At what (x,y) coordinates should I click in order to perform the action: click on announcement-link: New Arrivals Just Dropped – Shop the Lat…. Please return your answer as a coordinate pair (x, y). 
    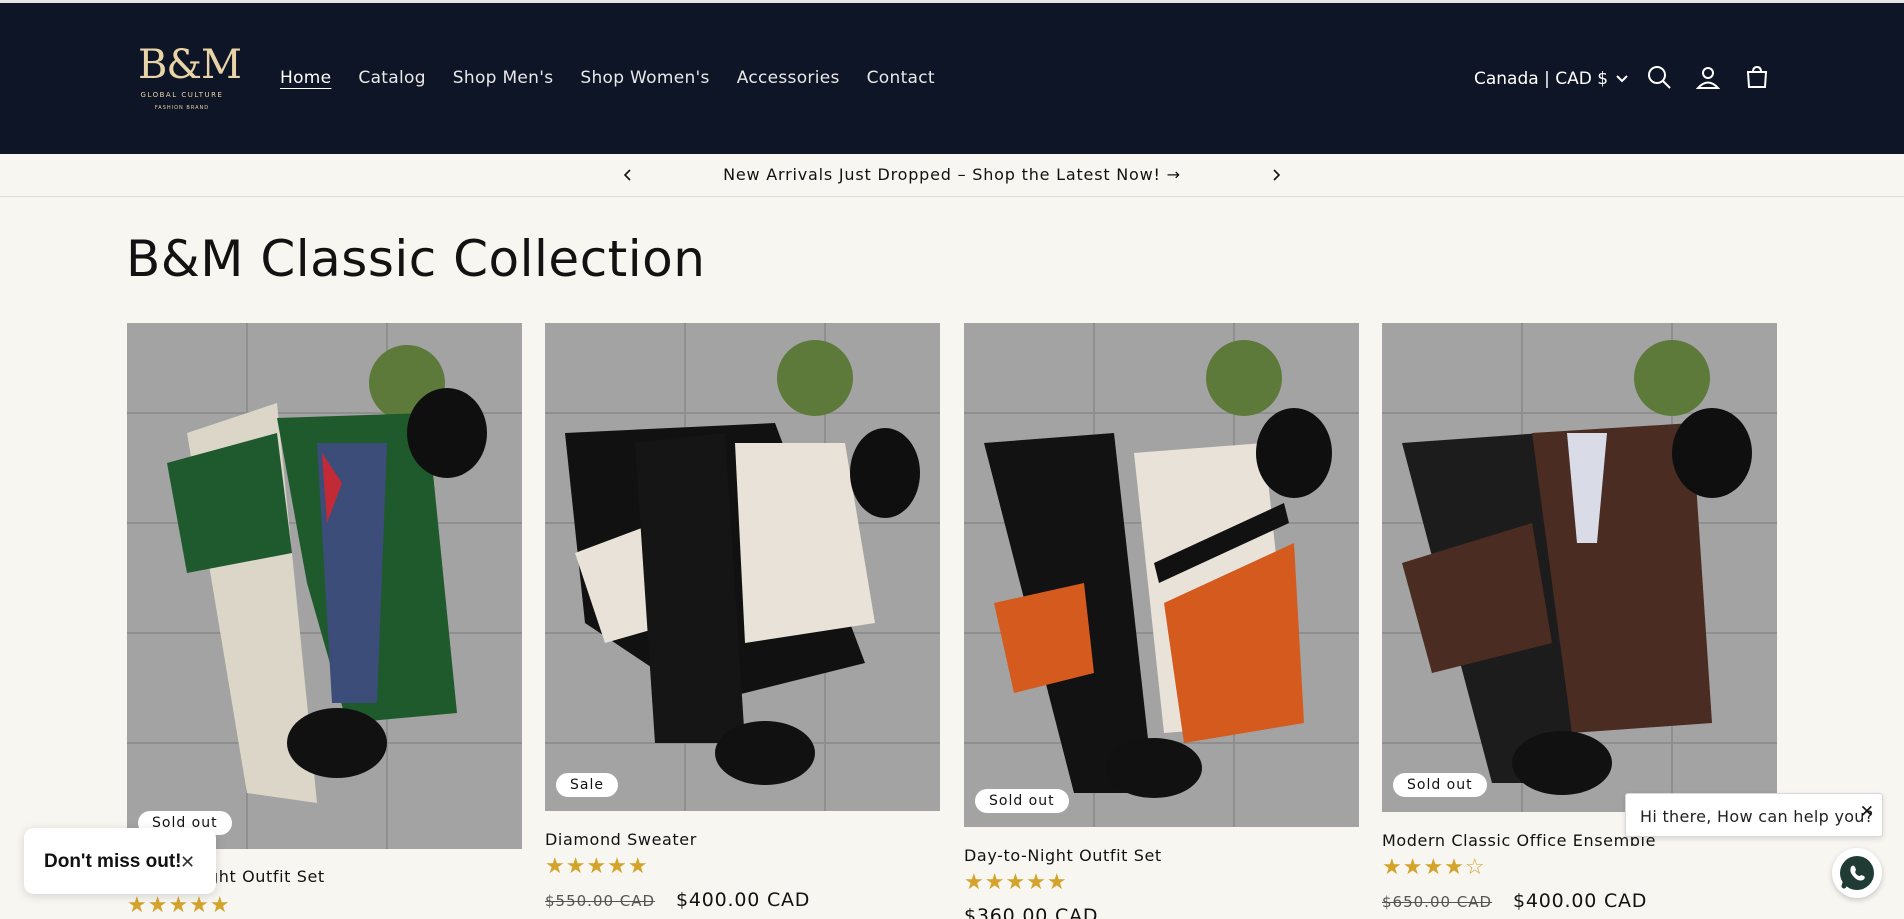
    Looking at the image, I should click on (952, 174).